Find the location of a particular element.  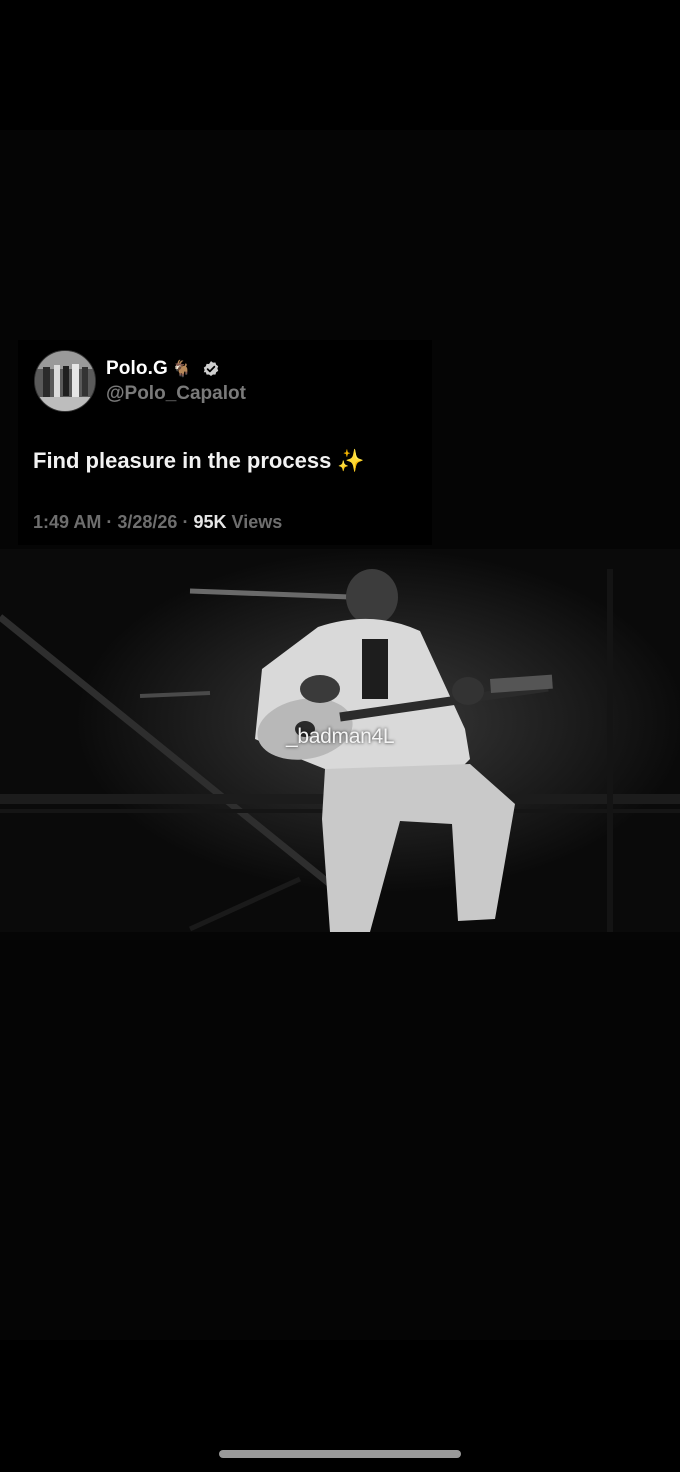

top-band is located at coordinates (340, 65).